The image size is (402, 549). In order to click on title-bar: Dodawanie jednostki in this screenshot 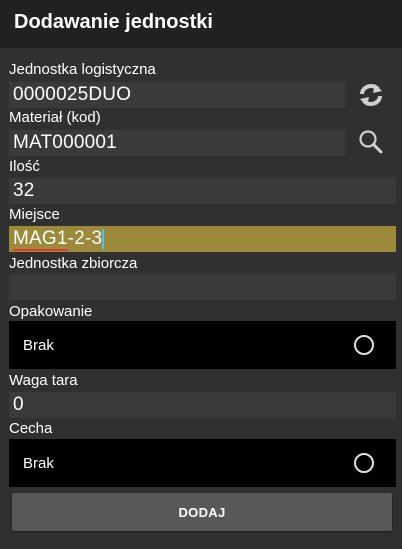, I will do `click(201, 24)`.